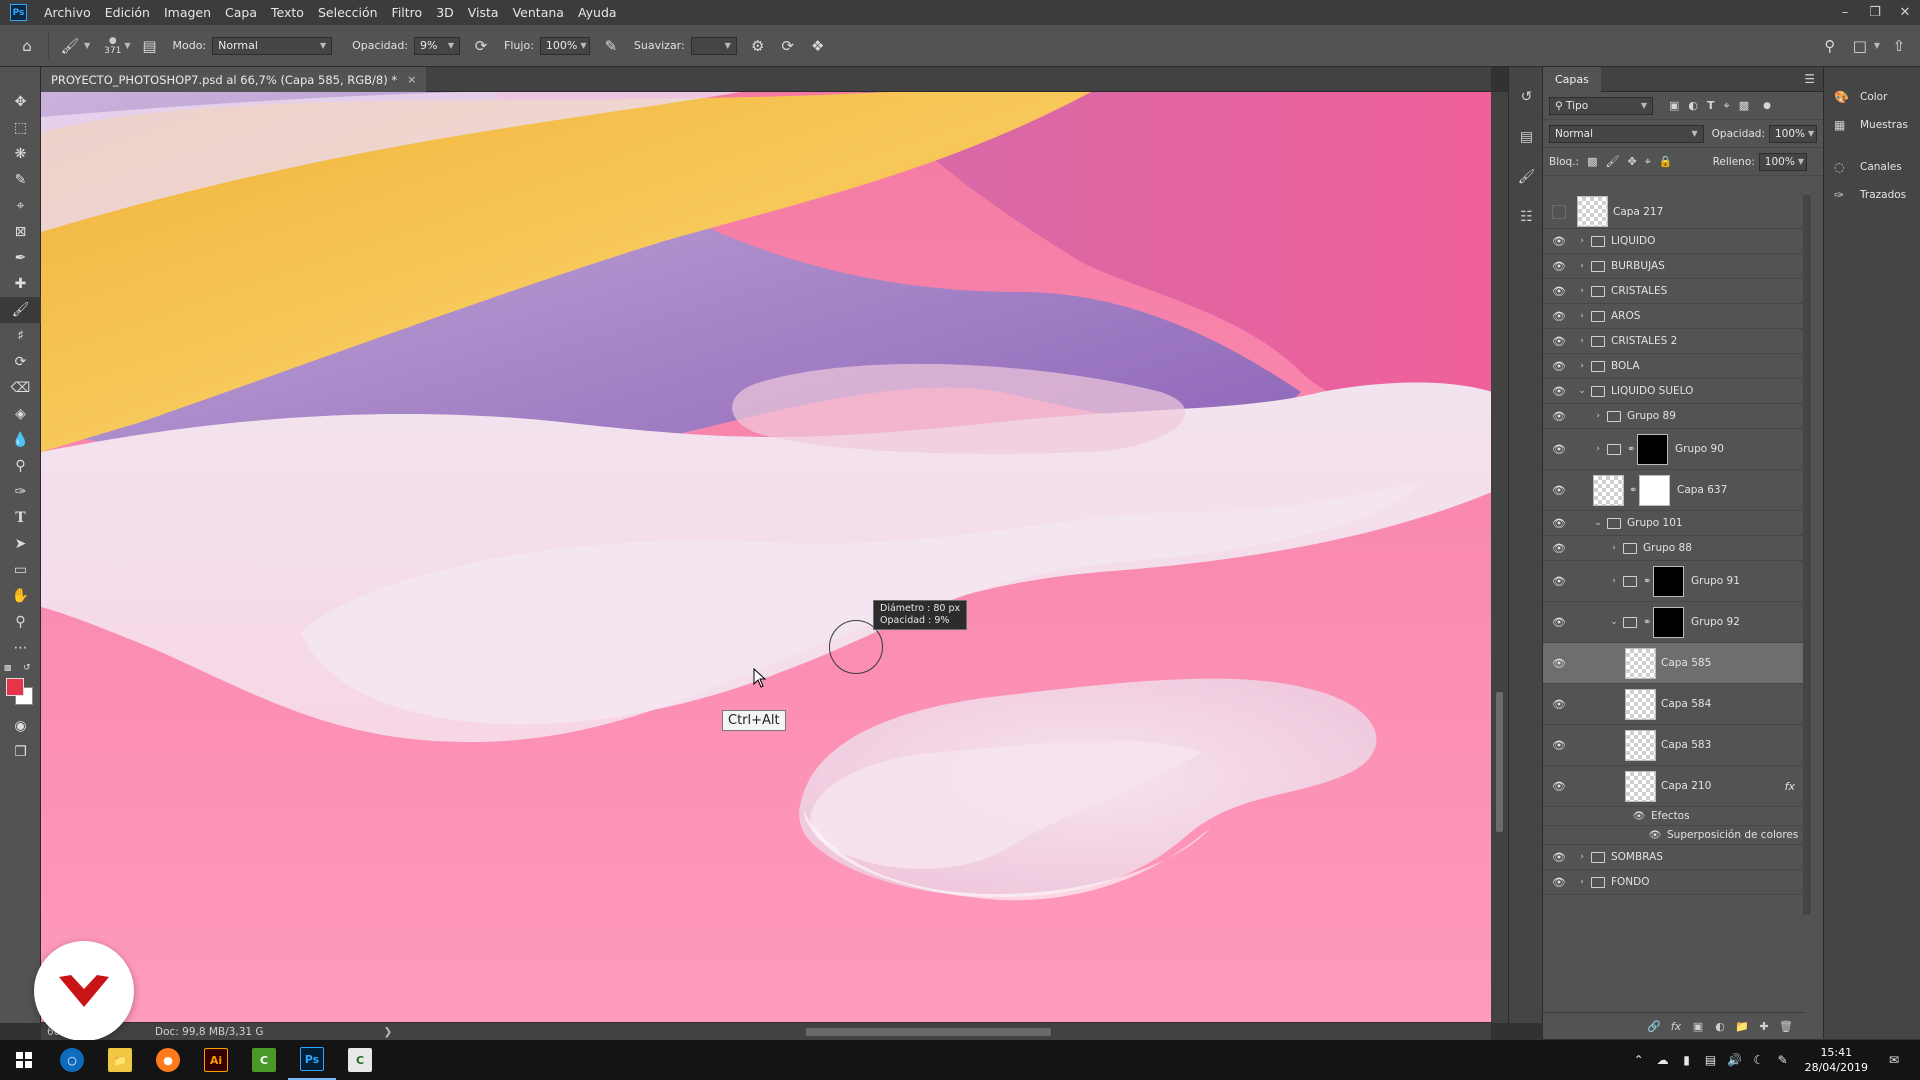  Describe the element at coordinates (1783, 1060) in the screenshot. I see `pen-workspace-icon: ✎` at that location.